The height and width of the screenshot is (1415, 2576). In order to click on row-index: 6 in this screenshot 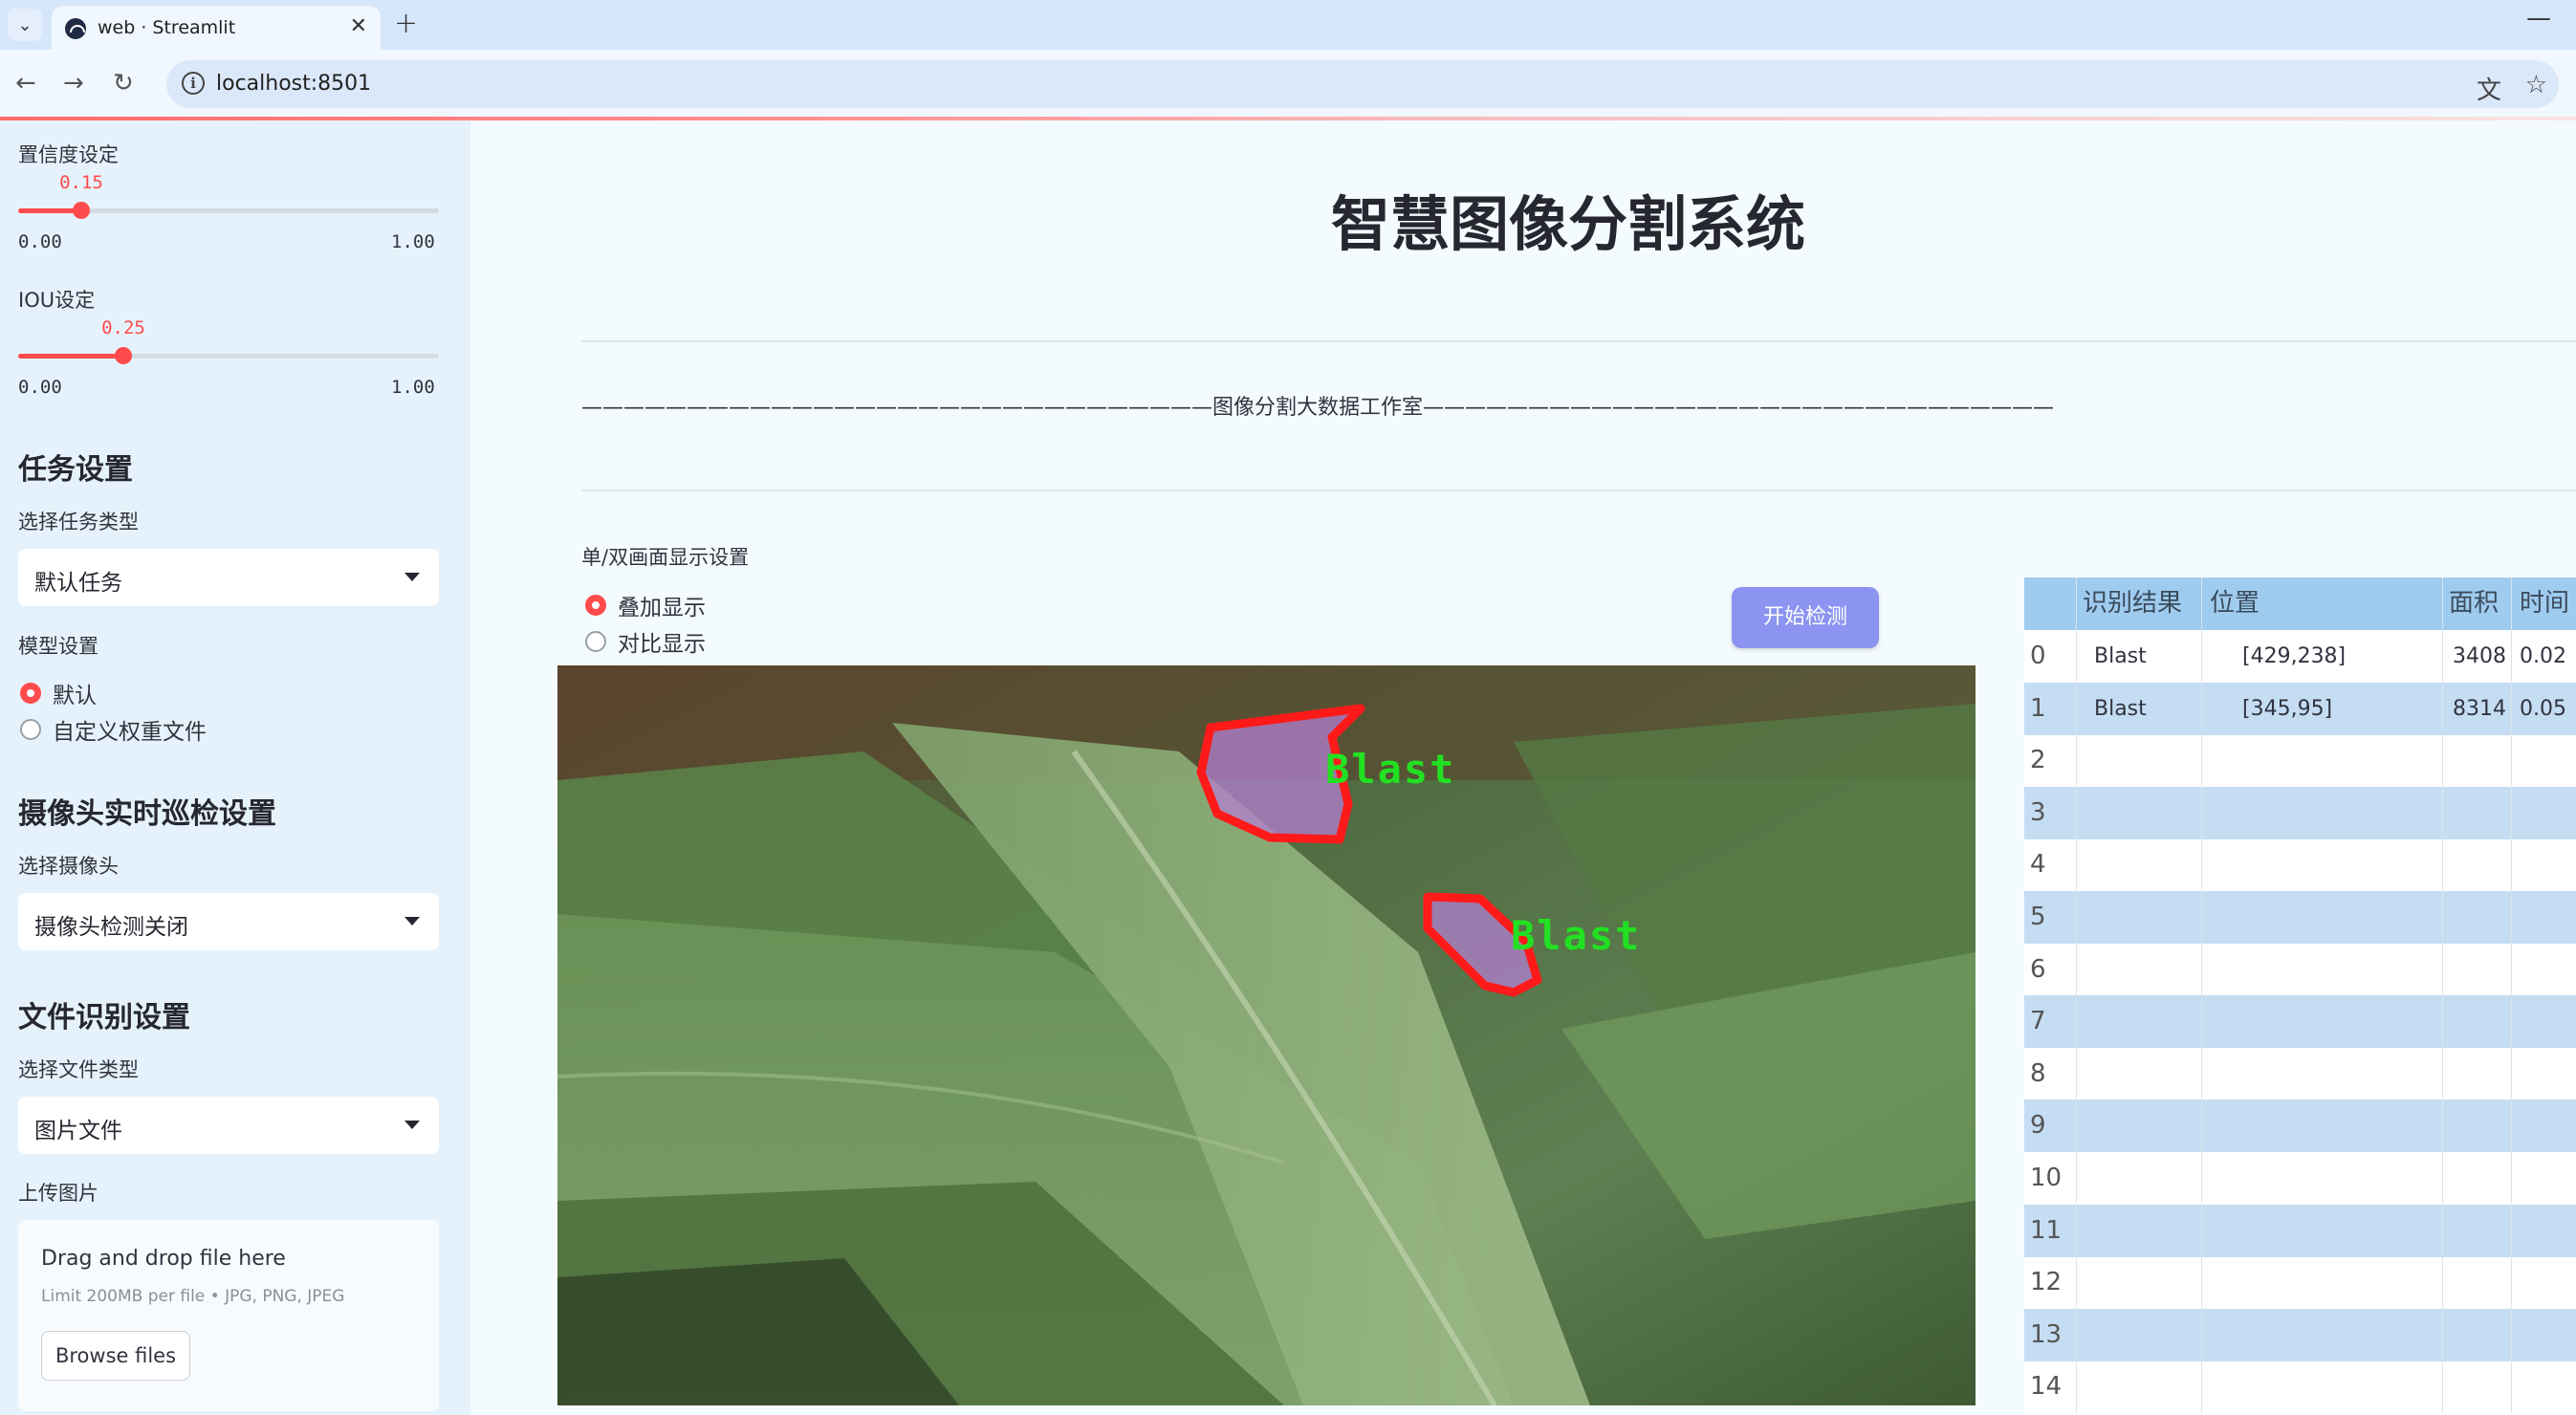, I will do `click(2050, 970)`.